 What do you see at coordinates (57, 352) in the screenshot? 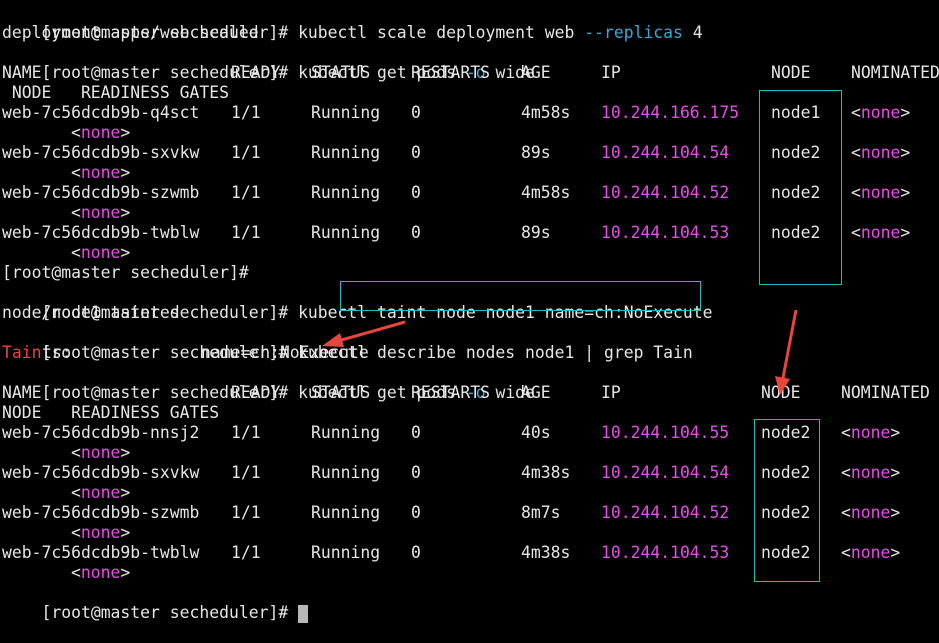
I see `taints-label-rest: ts:` at bounding box center [57, 352].